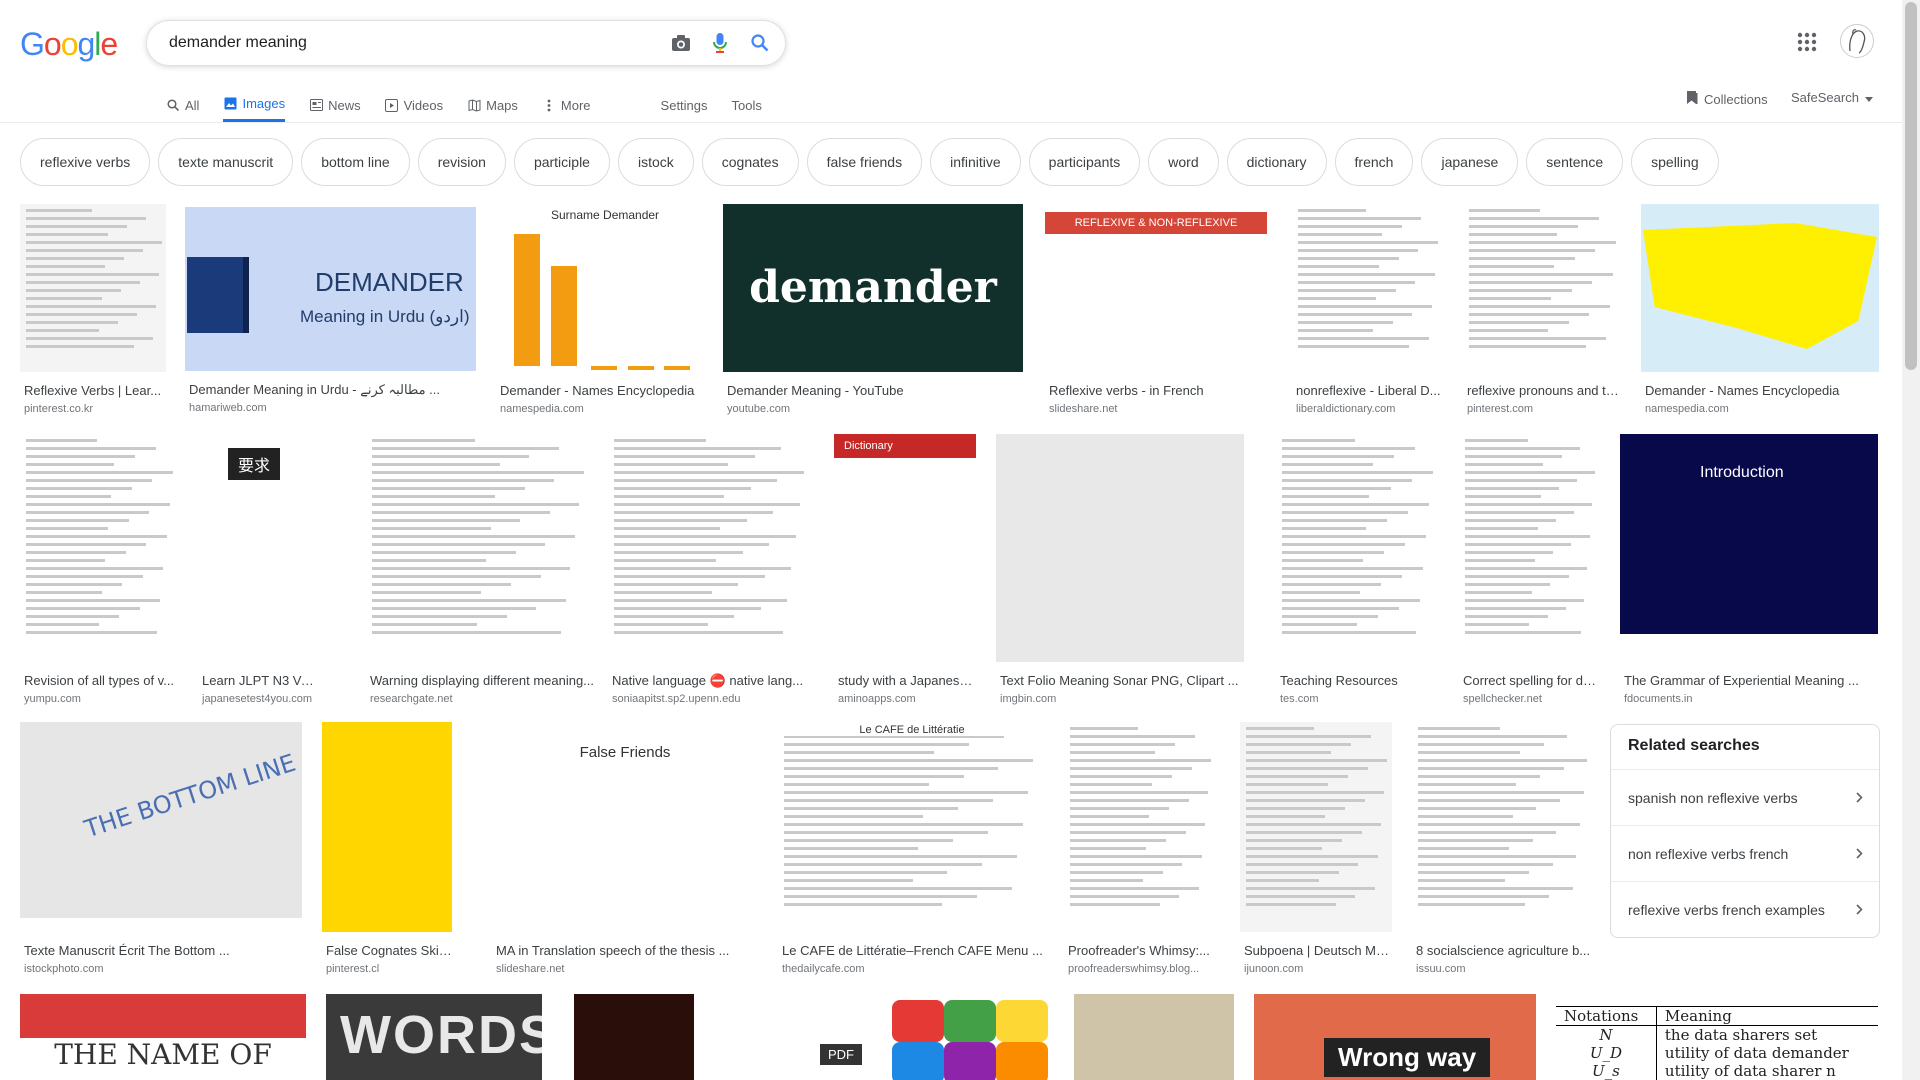 The height and width of the screenshot is (1080, 1920). I want to click on image-result-card: False Cognates Skinny... pinterest.cl, so click(387, 849).